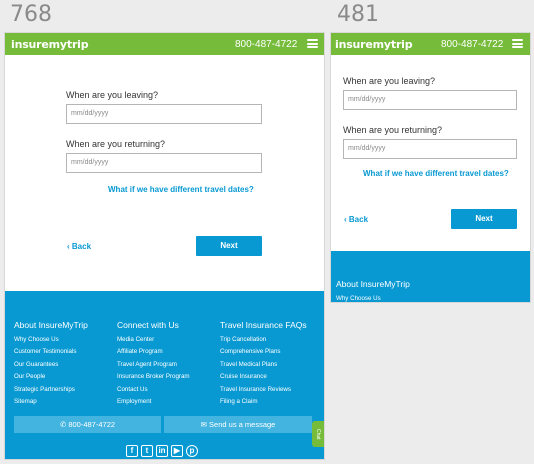 The height and width of the screenshot is (464, 534). I want to click on footer-link: Customer Testimonials, so click(45, 351).